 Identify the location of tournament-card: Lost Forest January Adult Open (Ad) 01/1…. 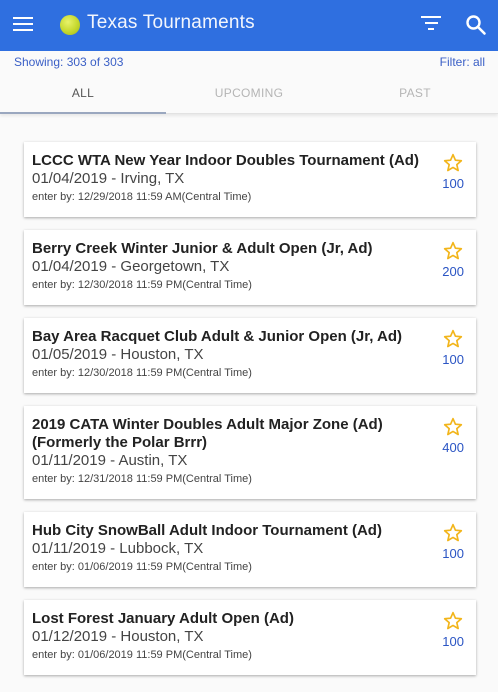
(250, 637).